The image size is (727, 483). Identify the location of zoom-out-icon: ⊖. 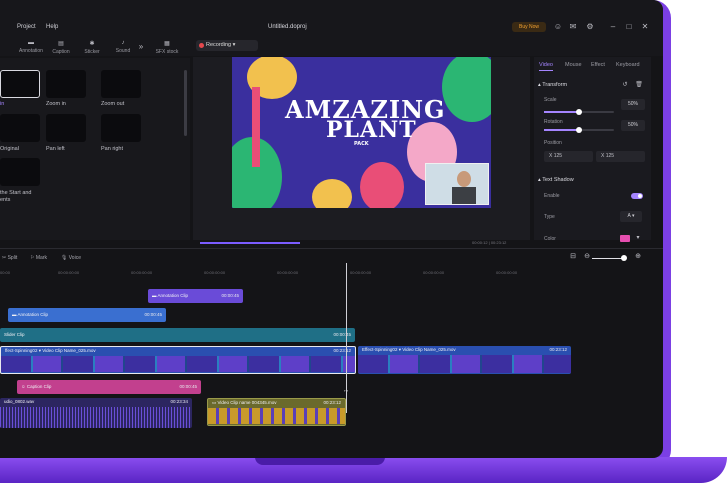
(587, 257).